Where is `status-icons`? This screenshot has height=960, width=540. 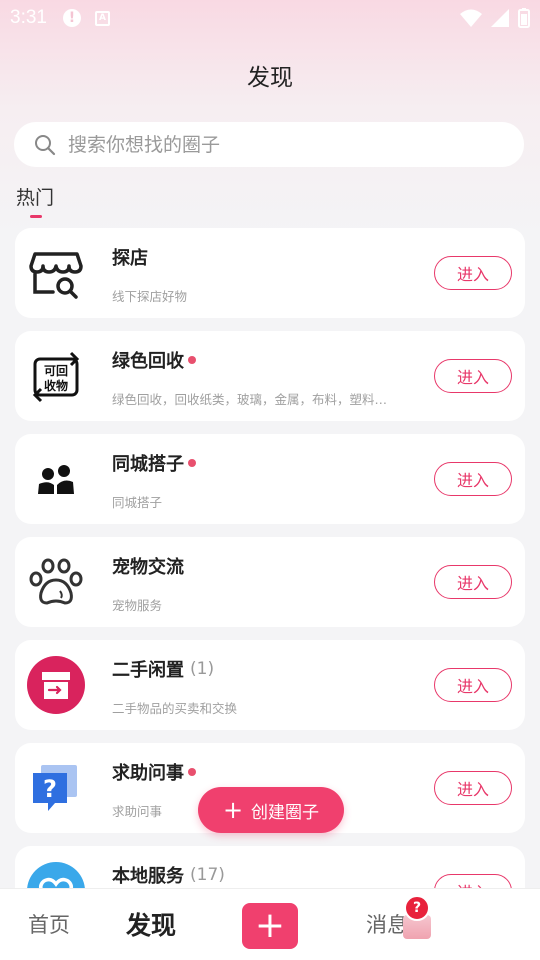 status-icons is located at coordinates (495, 18).